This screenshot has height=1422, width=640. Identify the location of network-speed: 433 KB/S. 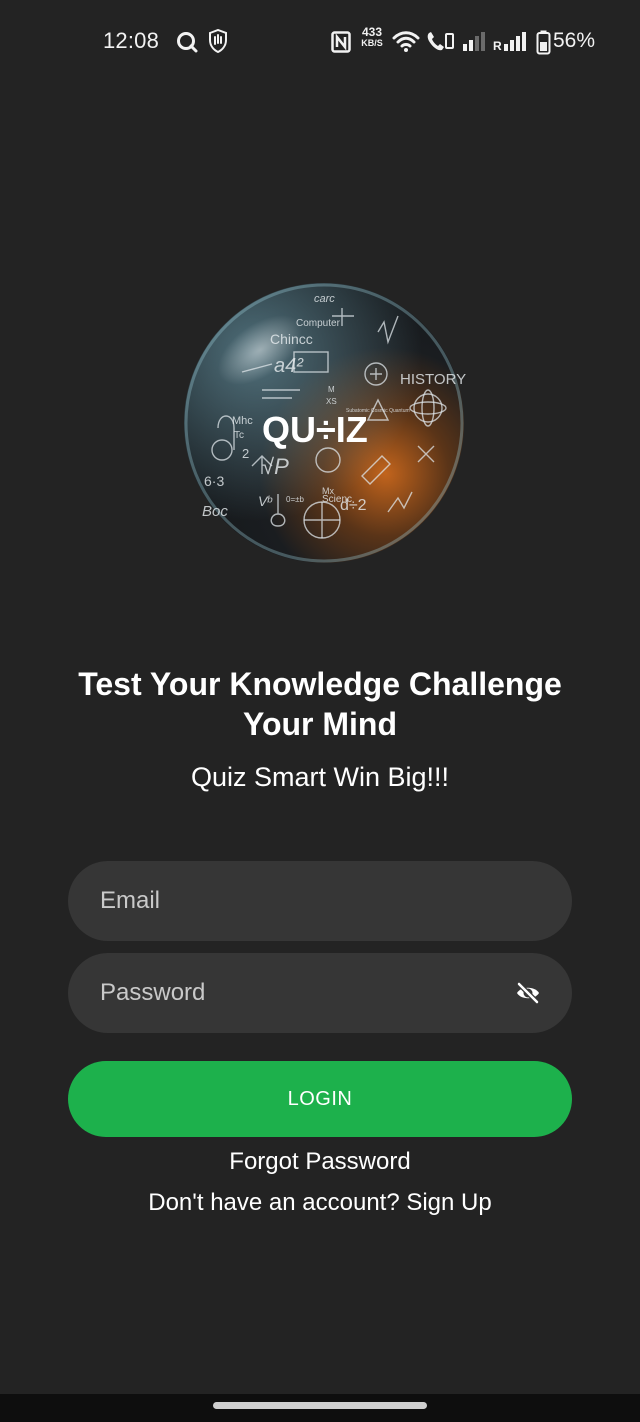
(372, 37).